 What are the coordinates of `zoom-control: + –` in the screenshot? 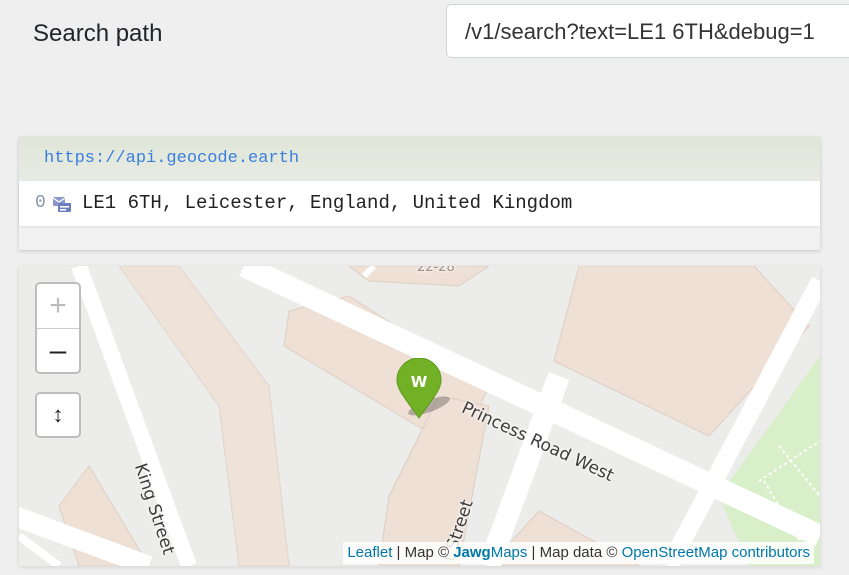 It's located at (58, 328).